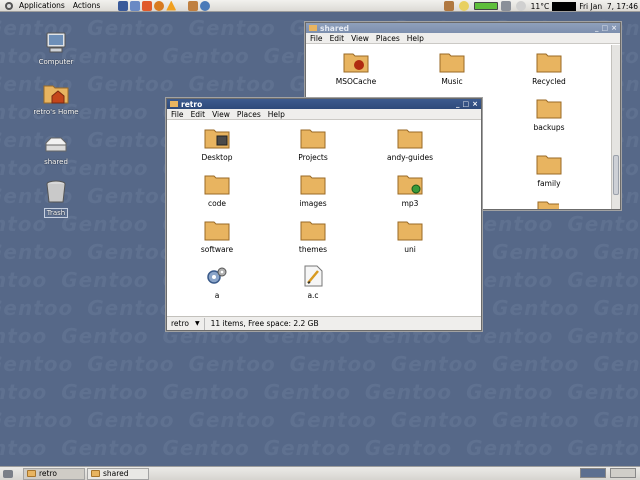  What do you see at coordinates (324, 114) in the screenshot?
I see `retro-menubar: File Edit View Places Help` at bounding box center [324, 114].